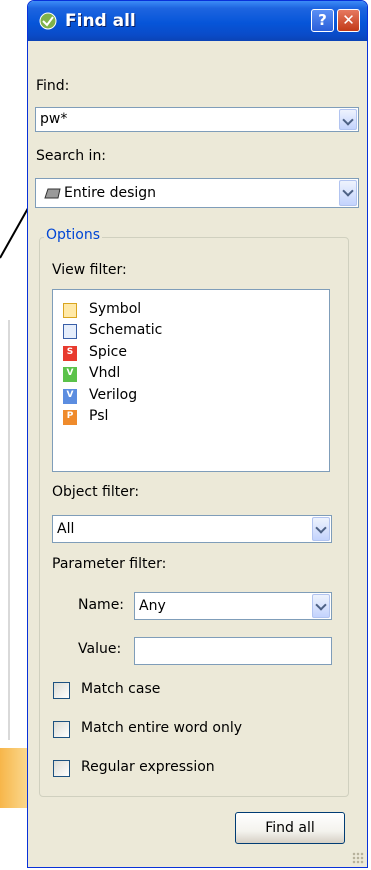  Describe the element at coordinates (322, 20) in the screenshot. I see `help-button: ?` at that location.